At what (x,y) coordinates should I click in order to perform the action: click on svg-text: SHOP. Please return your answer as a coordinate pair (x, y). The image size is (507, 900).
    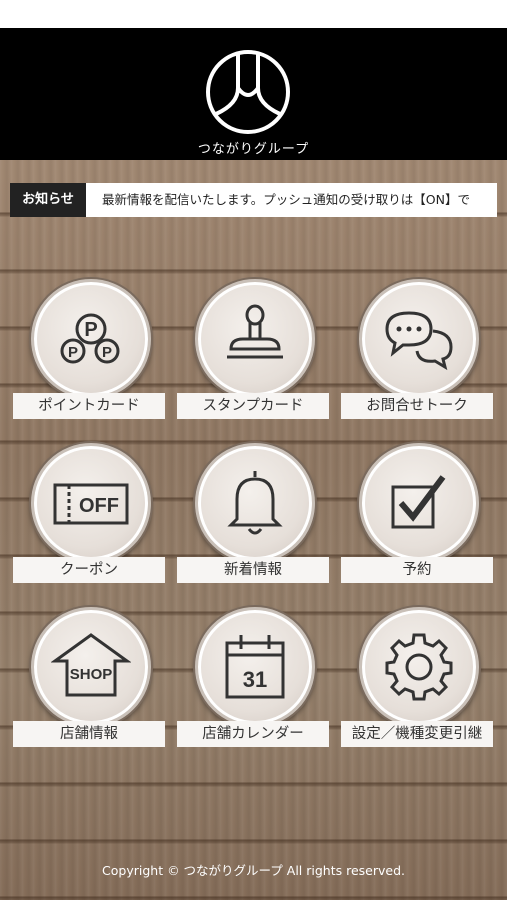
    Looking at the image, I should click on (91, 674).